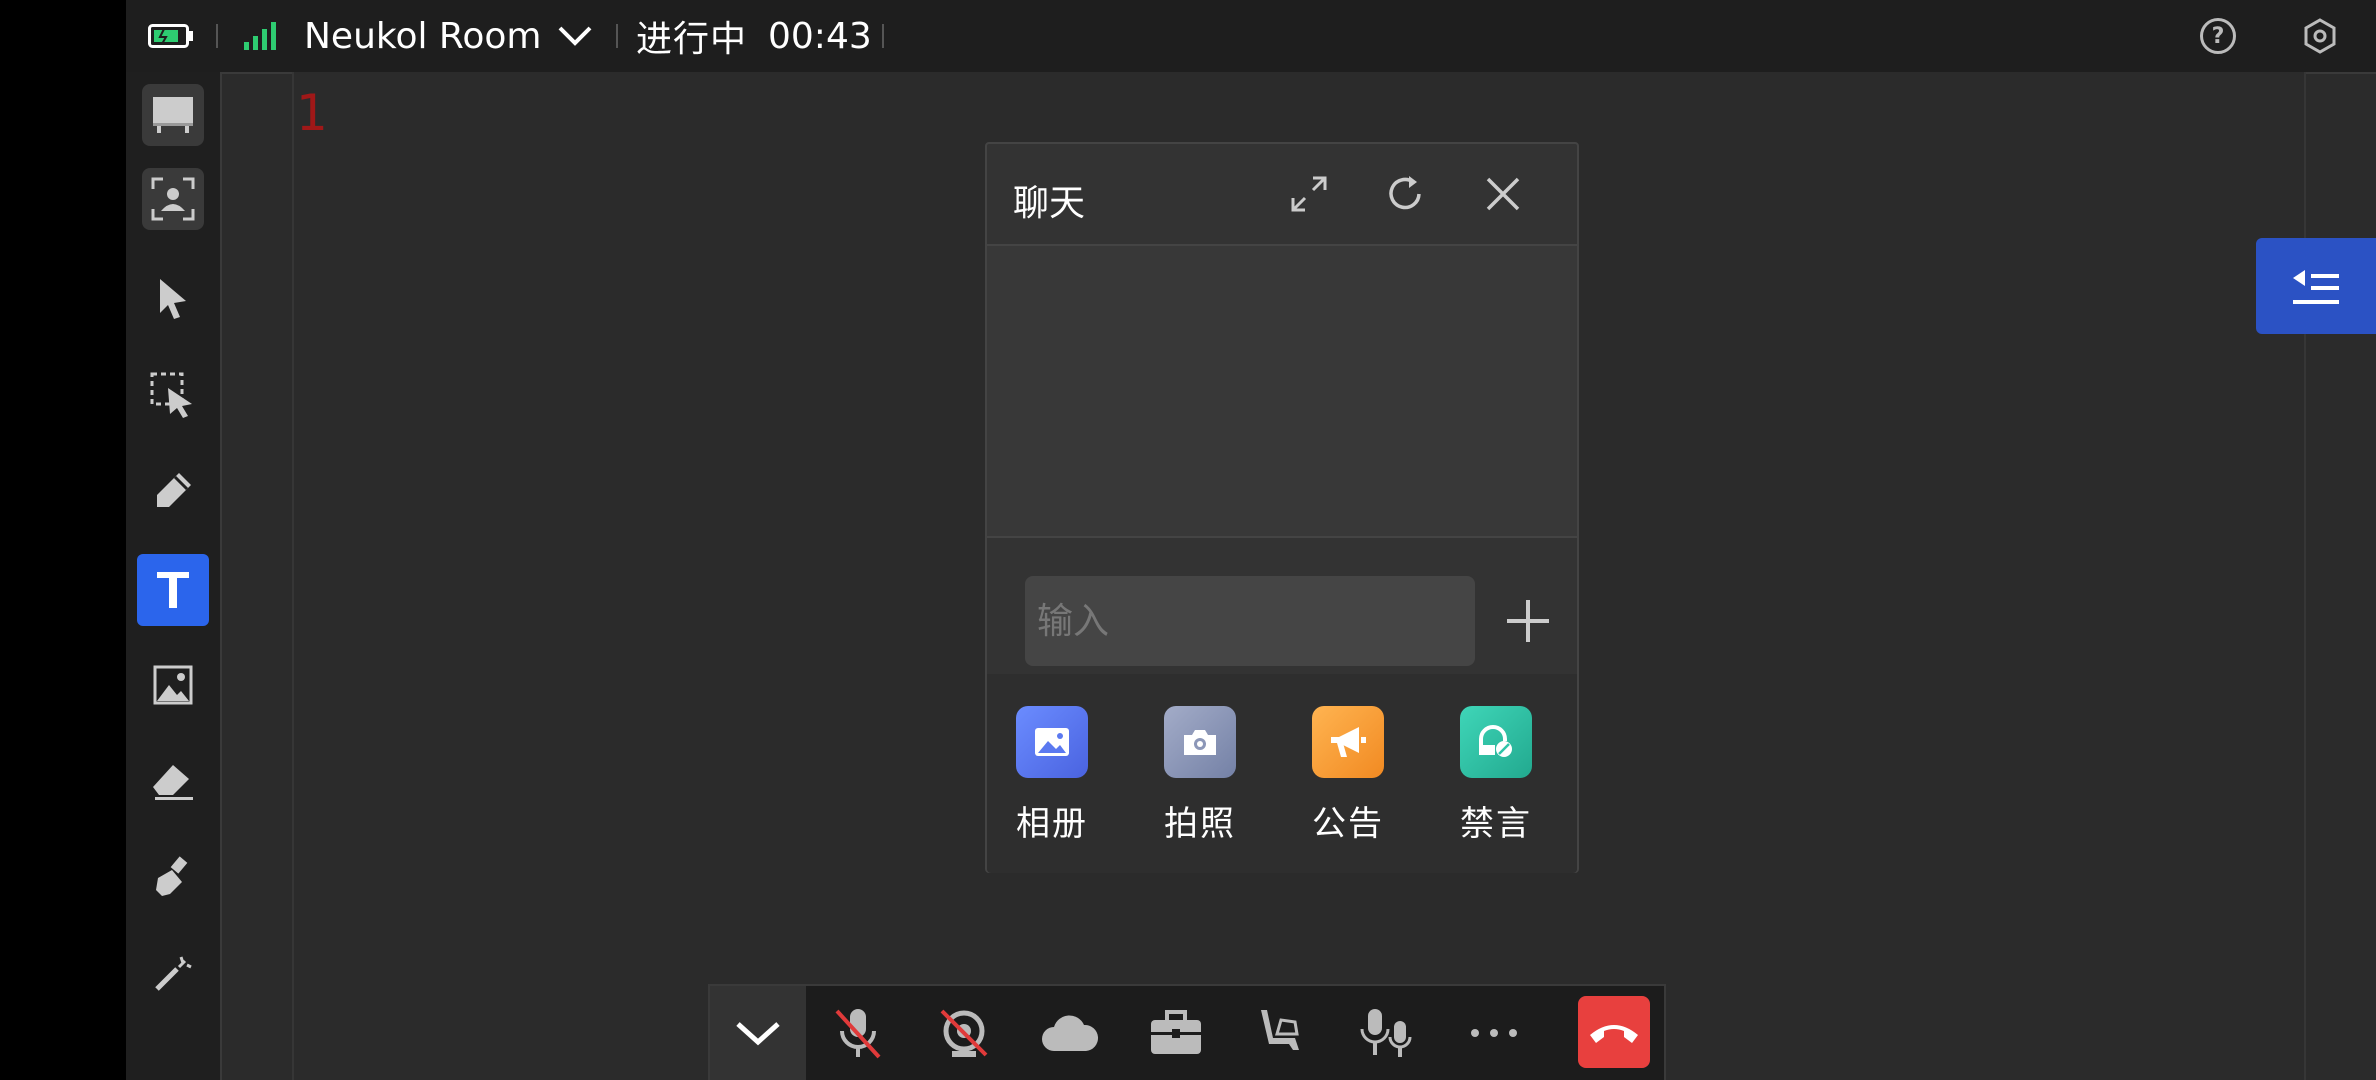  I want to click on chat-title: 聊天, so click(1049, 203).